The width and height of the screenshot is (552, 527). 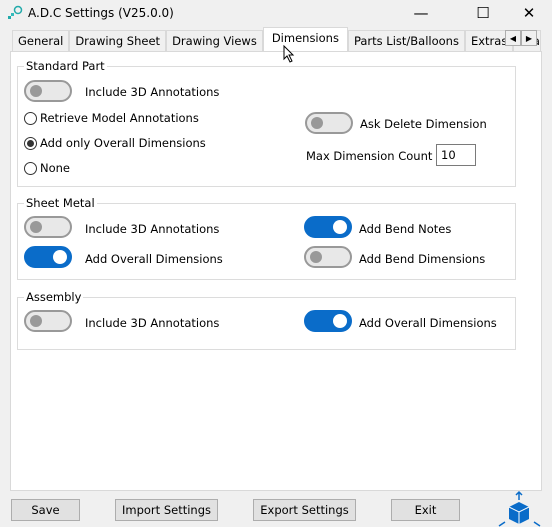 I want to click on sm-overall-label: Add Overall Dimensions, so click(x=154, y=259).